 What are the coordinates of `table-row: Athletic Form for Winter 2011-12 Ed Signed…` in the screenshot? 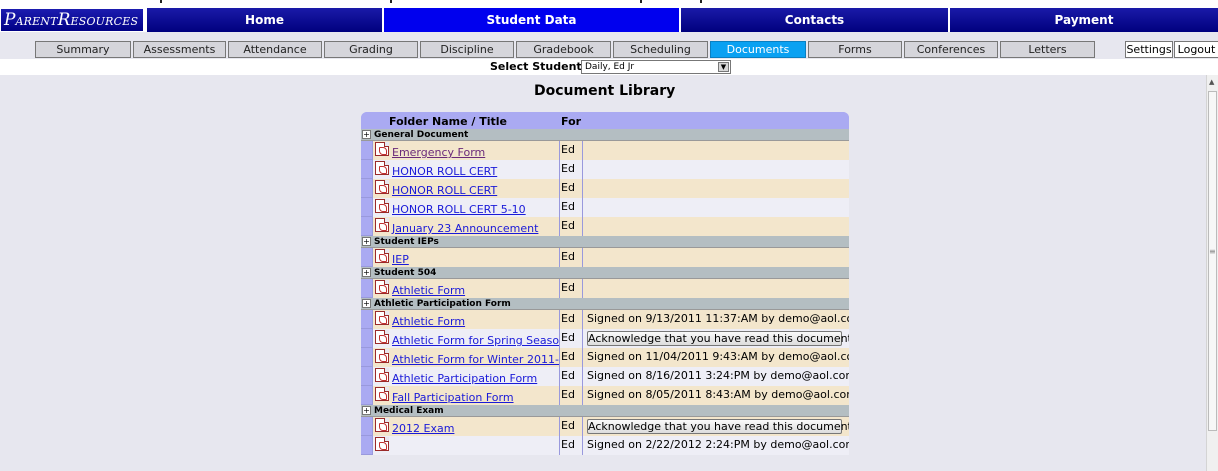 It's located at (605, 357).